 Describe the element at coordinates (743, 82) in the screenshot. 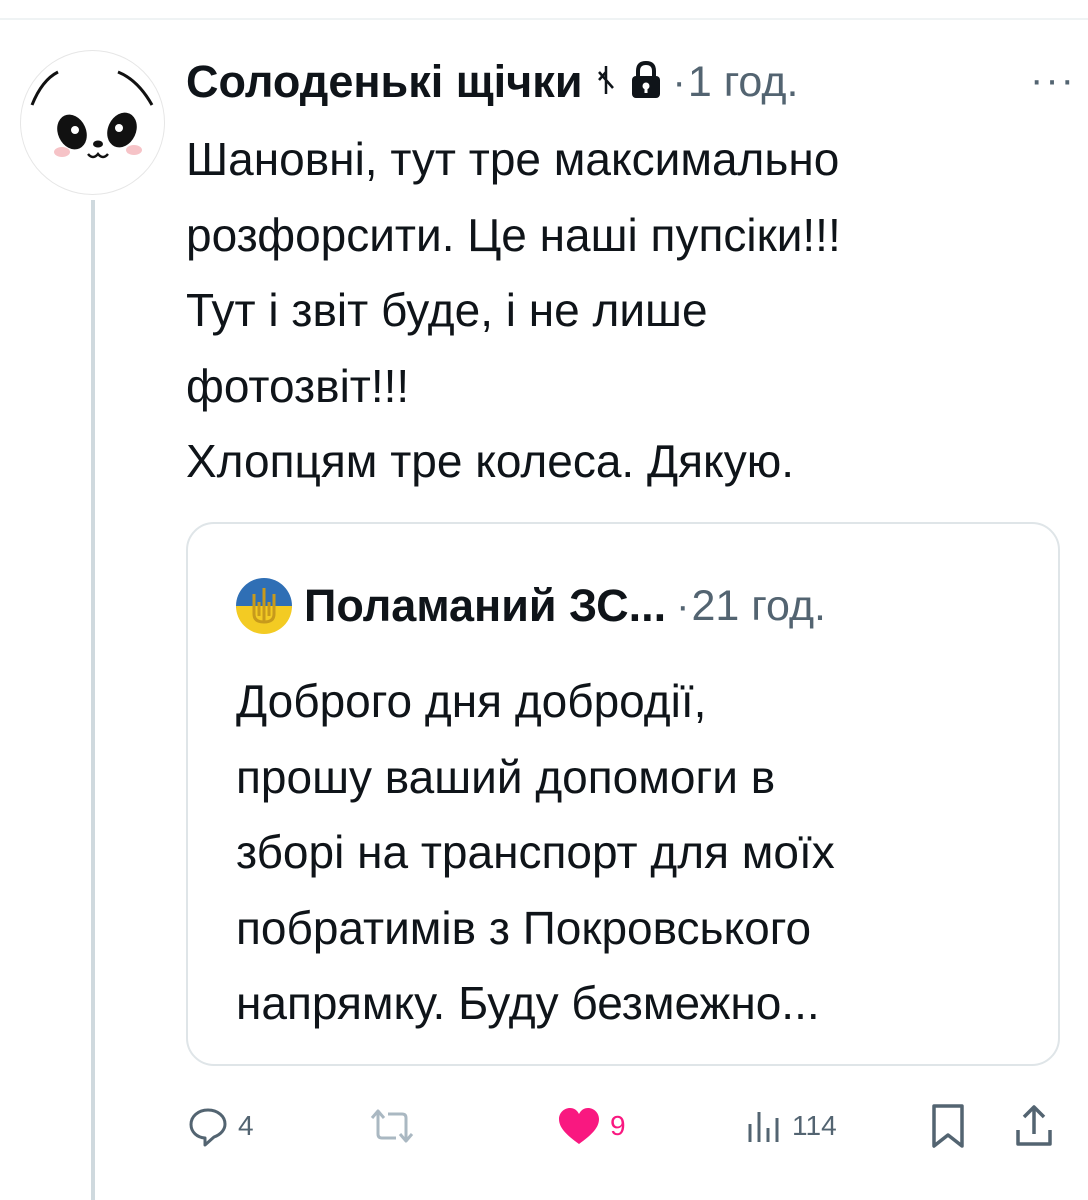

I see `tweet-time: 1 год.` at that location.